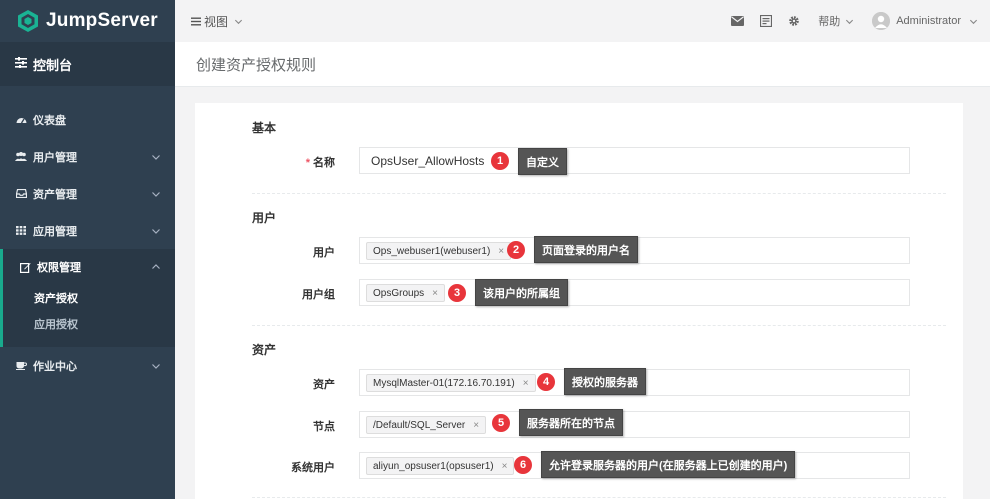 The image size is (990, 499). What do you see at coordinates (313, 468) in the screenshot?
I see `sysuser-label: 系统用户` at bounding box center [313, 468].